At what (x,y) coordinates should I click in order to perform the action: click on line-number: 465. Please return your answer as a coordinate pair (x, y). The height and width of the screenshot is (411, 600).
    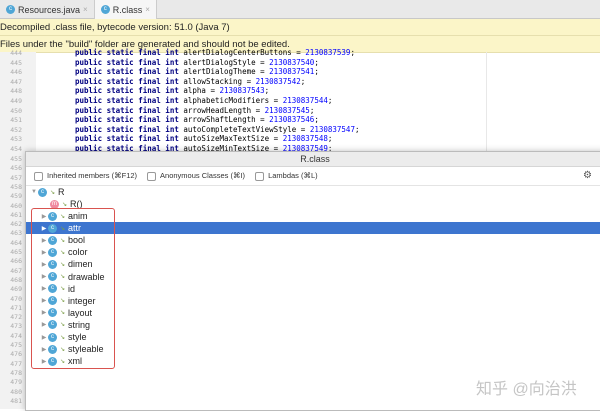
    Looking at the image, I should click on (16, 252).